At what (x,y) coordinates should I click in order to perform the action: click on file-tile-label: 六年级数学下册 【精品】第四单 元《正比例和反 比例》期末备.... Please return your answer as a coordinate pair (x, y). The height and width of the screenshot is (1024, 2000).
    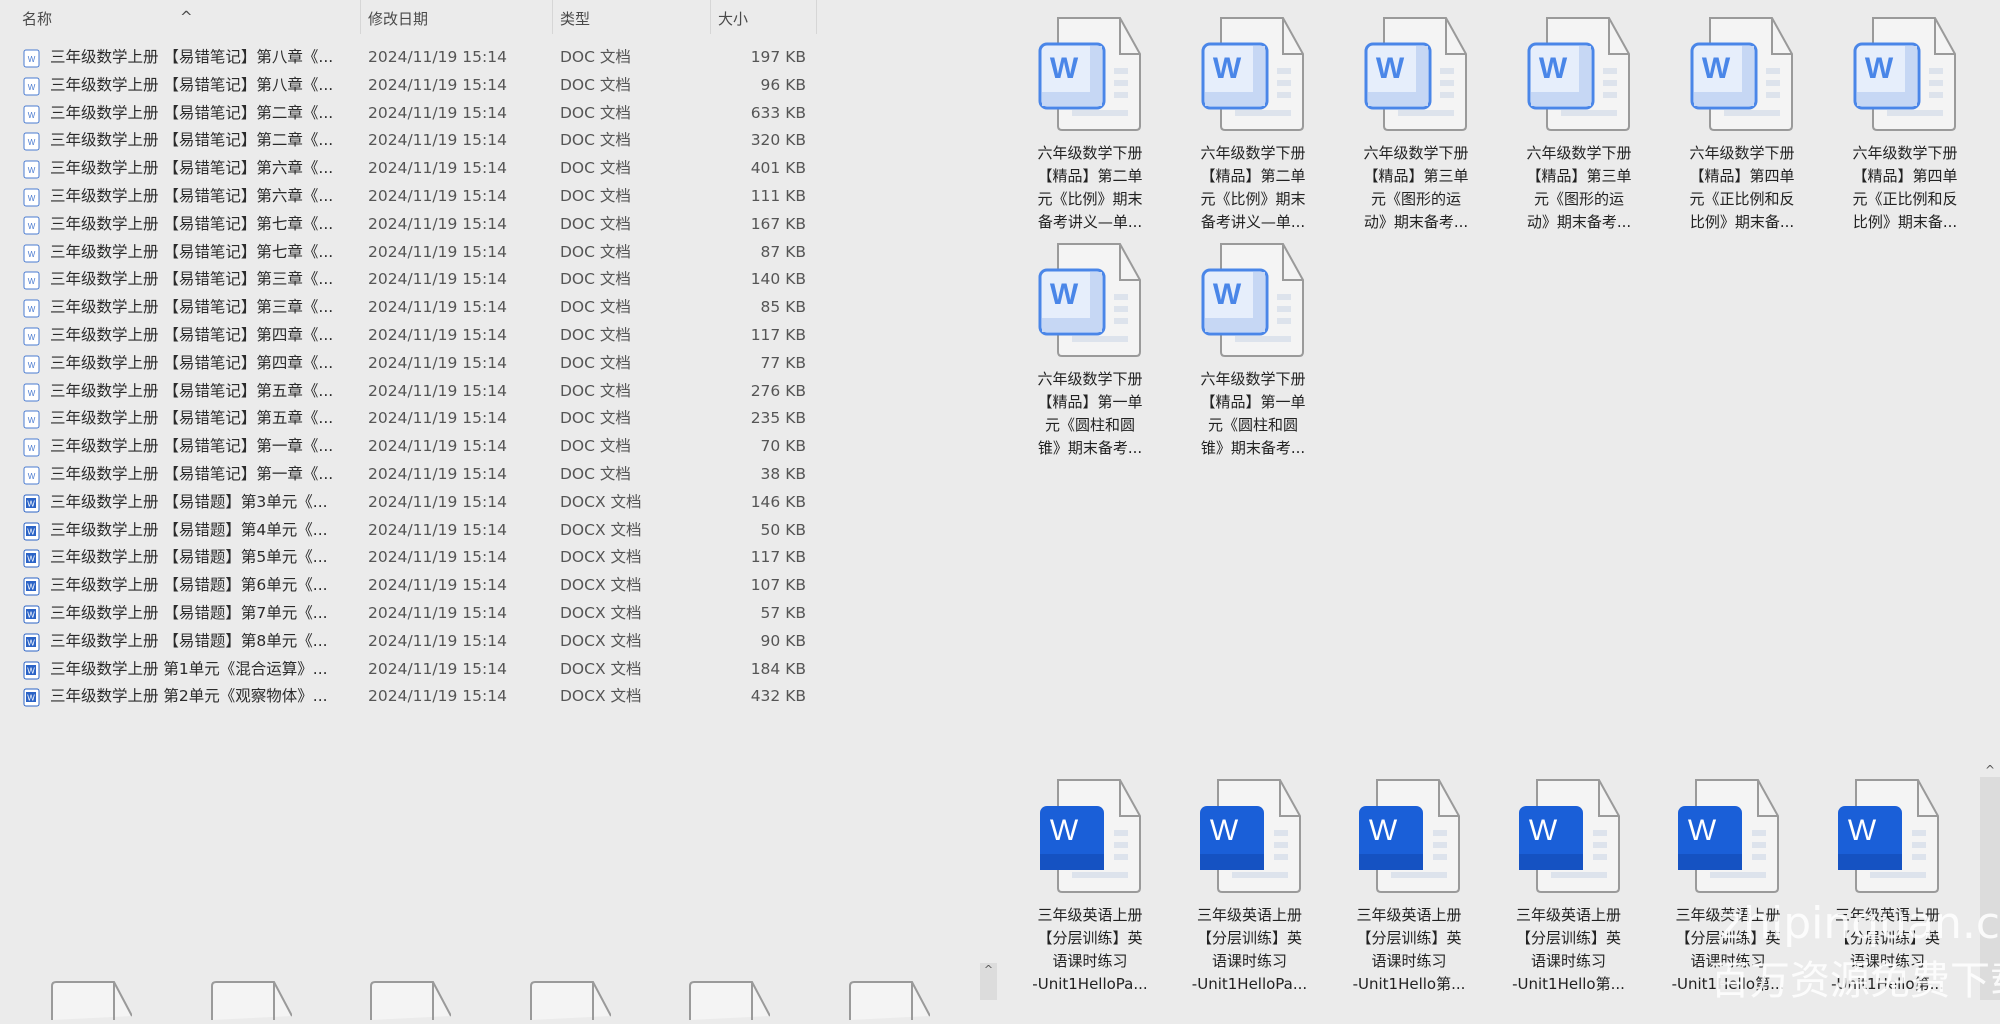
    Looking at the image, I should click on (1742, 188).